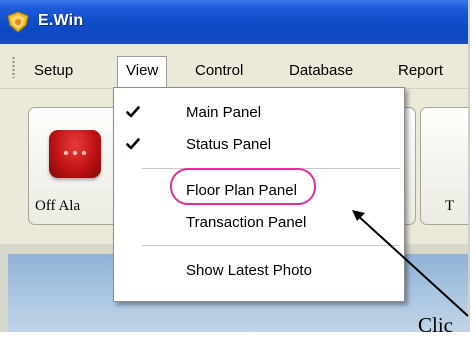 The width and height of the screenshot is (473, 338). I want to click on shield-logo-icon, so click(18, 22).